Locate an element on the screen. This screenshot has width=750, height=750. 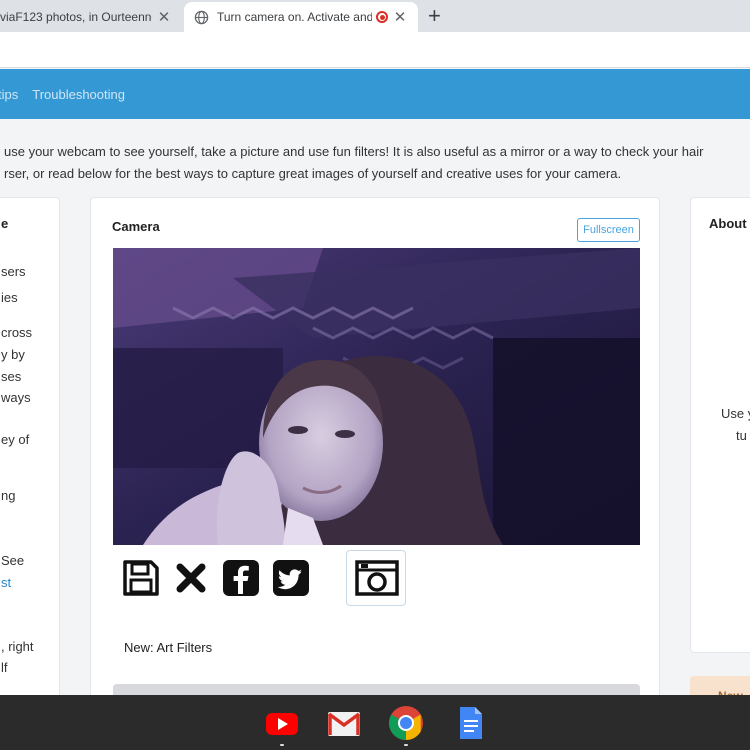
art-filters-link: New: Art Filters is located at coordinates (168, 647).